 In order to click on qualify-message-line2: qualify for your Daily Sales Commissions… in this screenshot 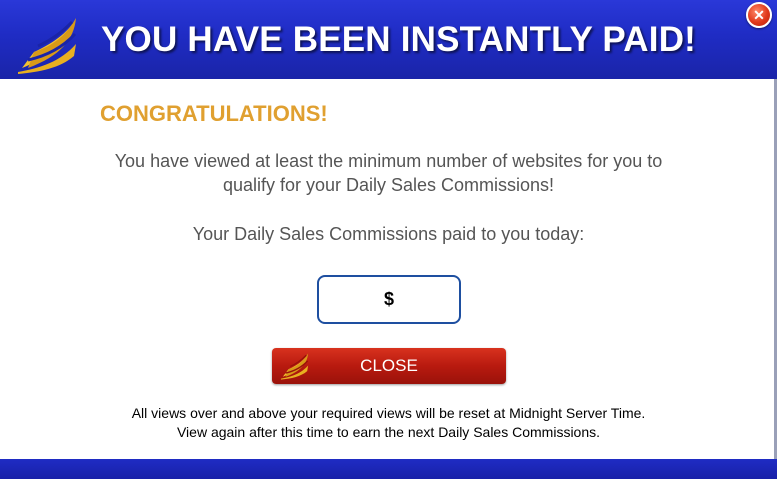, I will do `click(388, 185)`.